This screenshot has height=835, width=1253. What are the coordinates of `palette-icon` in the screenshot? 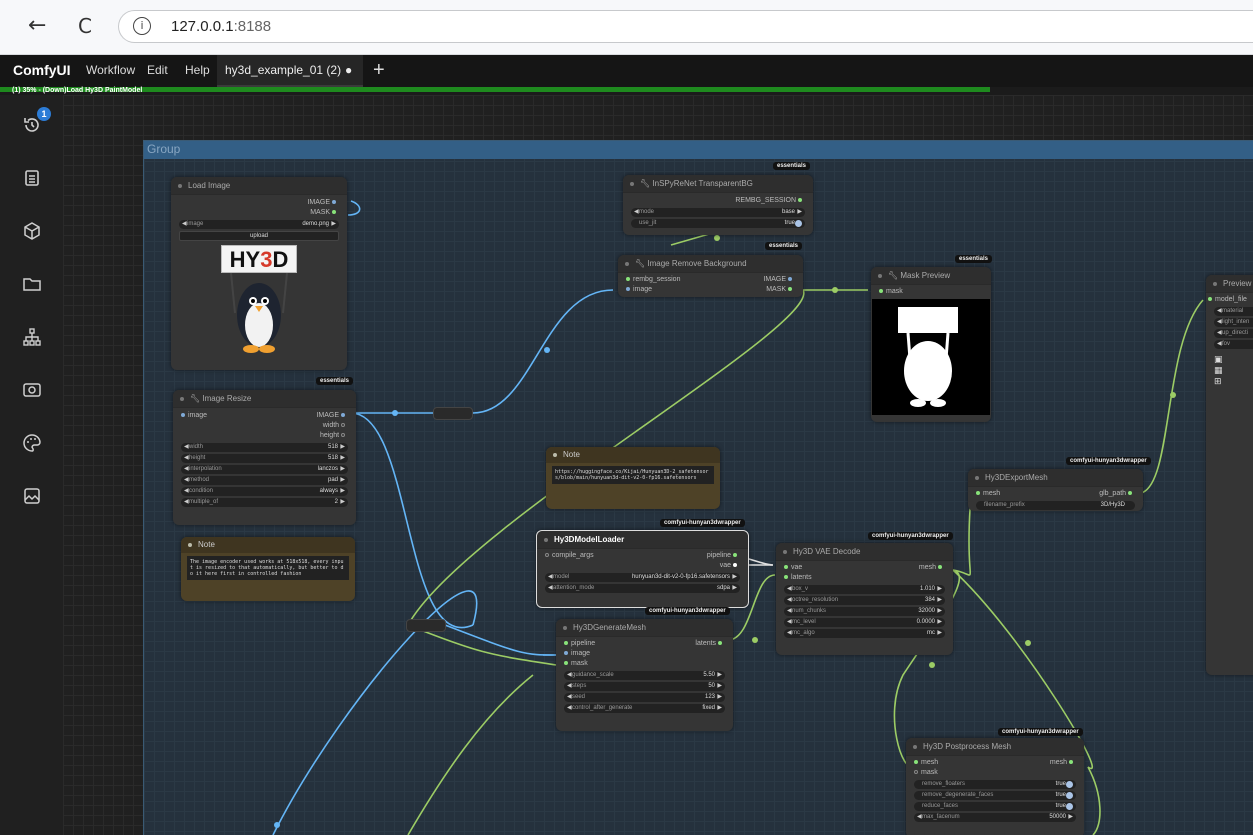 It's located at (32, 443).